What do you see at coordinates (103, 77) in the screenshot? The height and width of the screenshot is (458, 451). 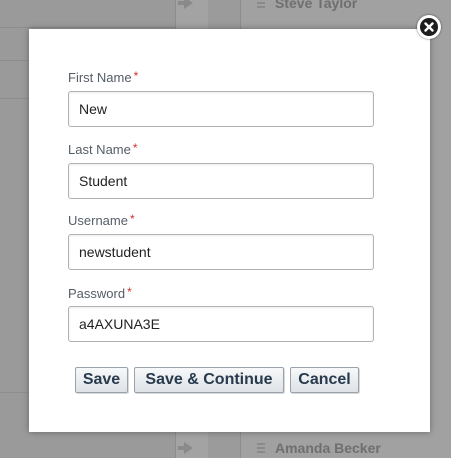 I see `first-name-label: First Name *` at bounding box center [103, 77].